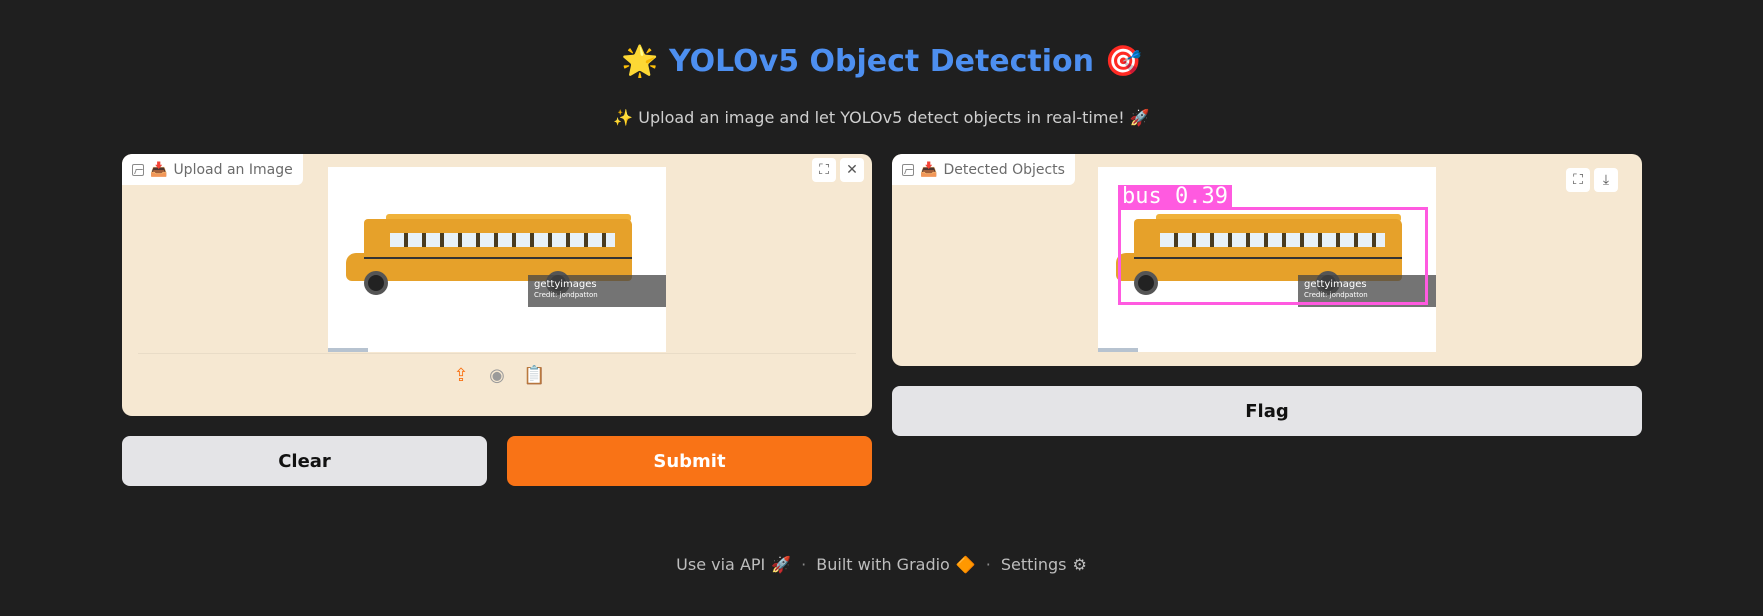 The width and height of the screenshot is (1763, 616). What do you see at coordinates (566, 295) in the screenshot?
I see `watermark-credit: Credit: jondpatton` at bounding box center [566, 295].